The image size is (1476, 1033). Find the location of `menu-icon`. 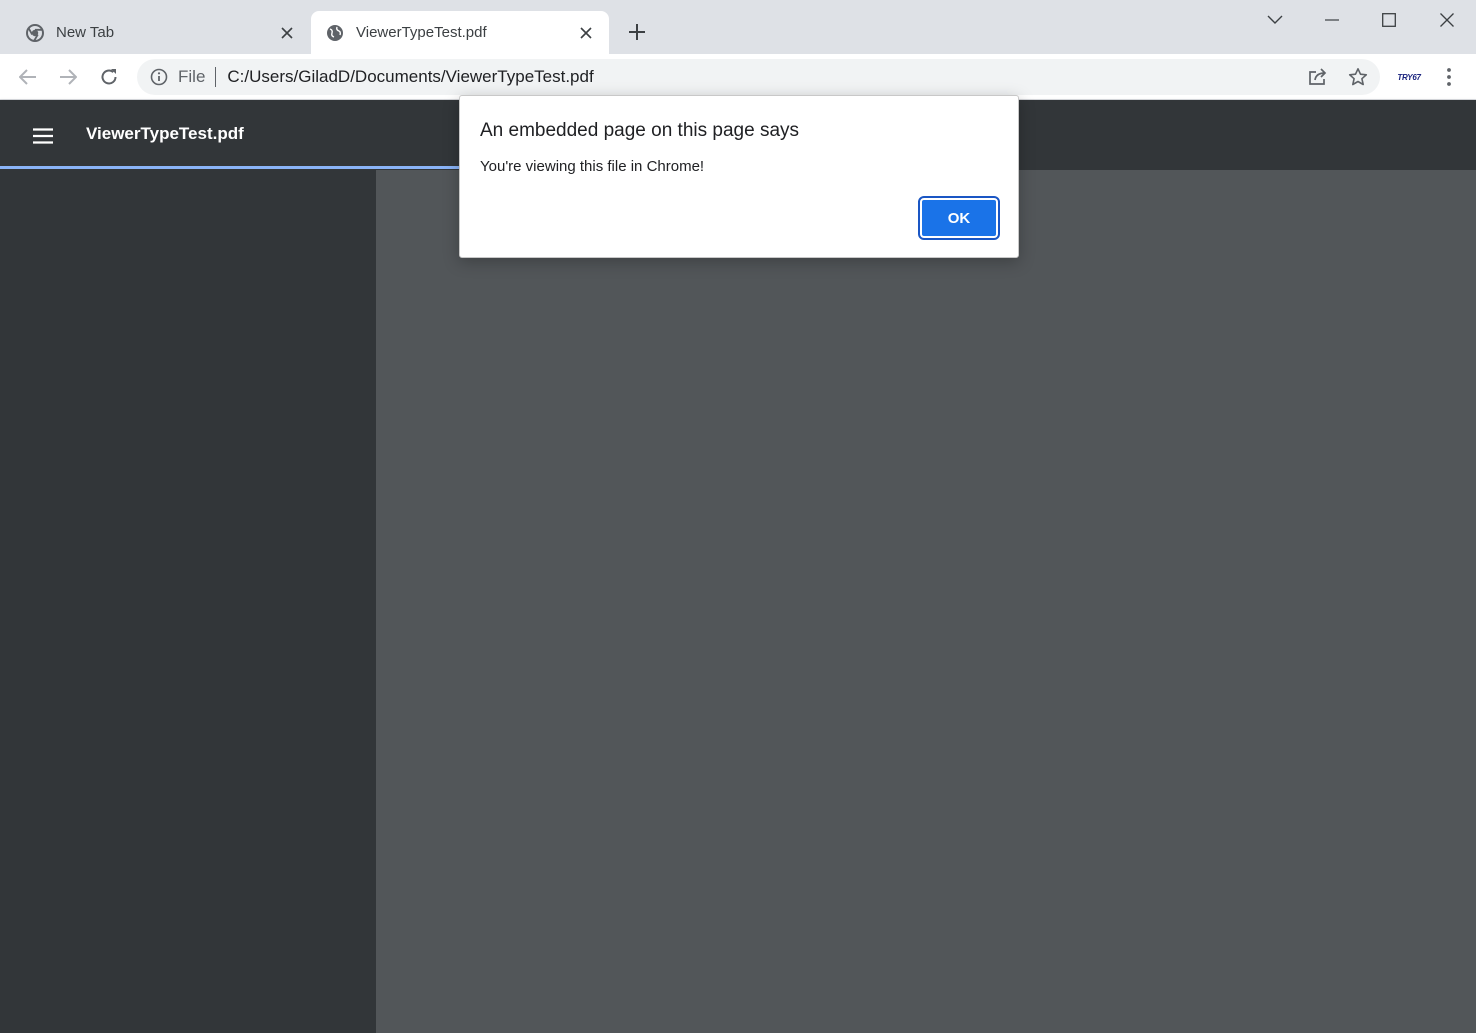

menu-icon is located at coordinates (43, 136).